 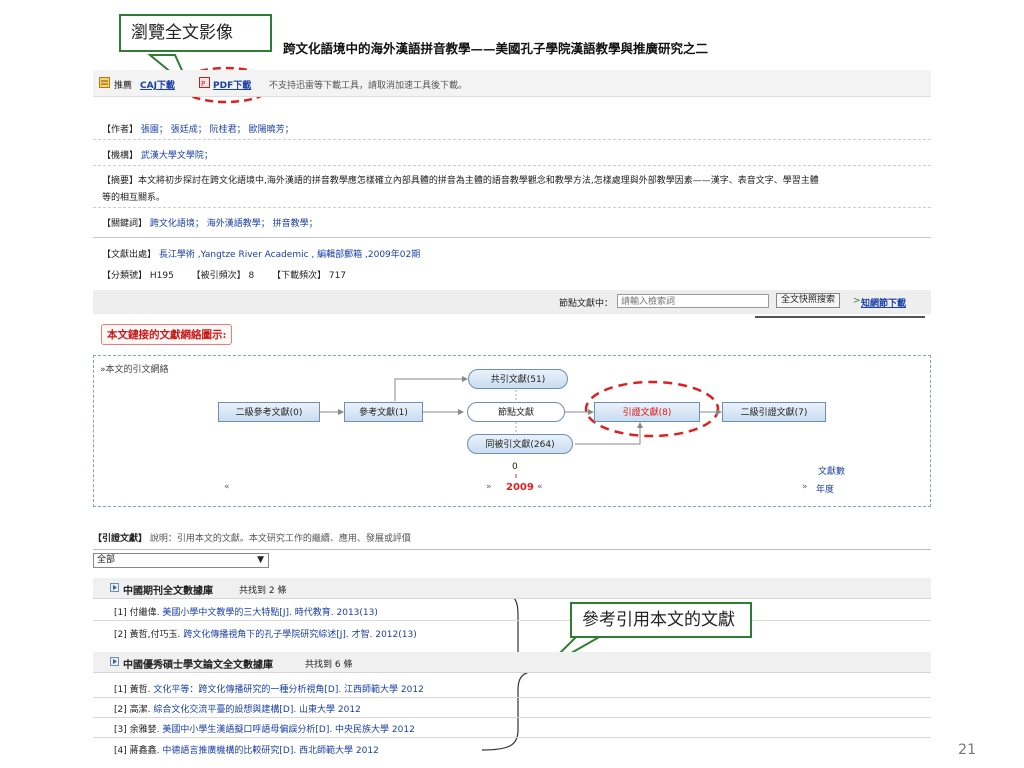 I want to click on authors-row: 【作者】 張園； 張廷成； 阮桂君； 歐陽曉芳；, so click(x=198, y=128).